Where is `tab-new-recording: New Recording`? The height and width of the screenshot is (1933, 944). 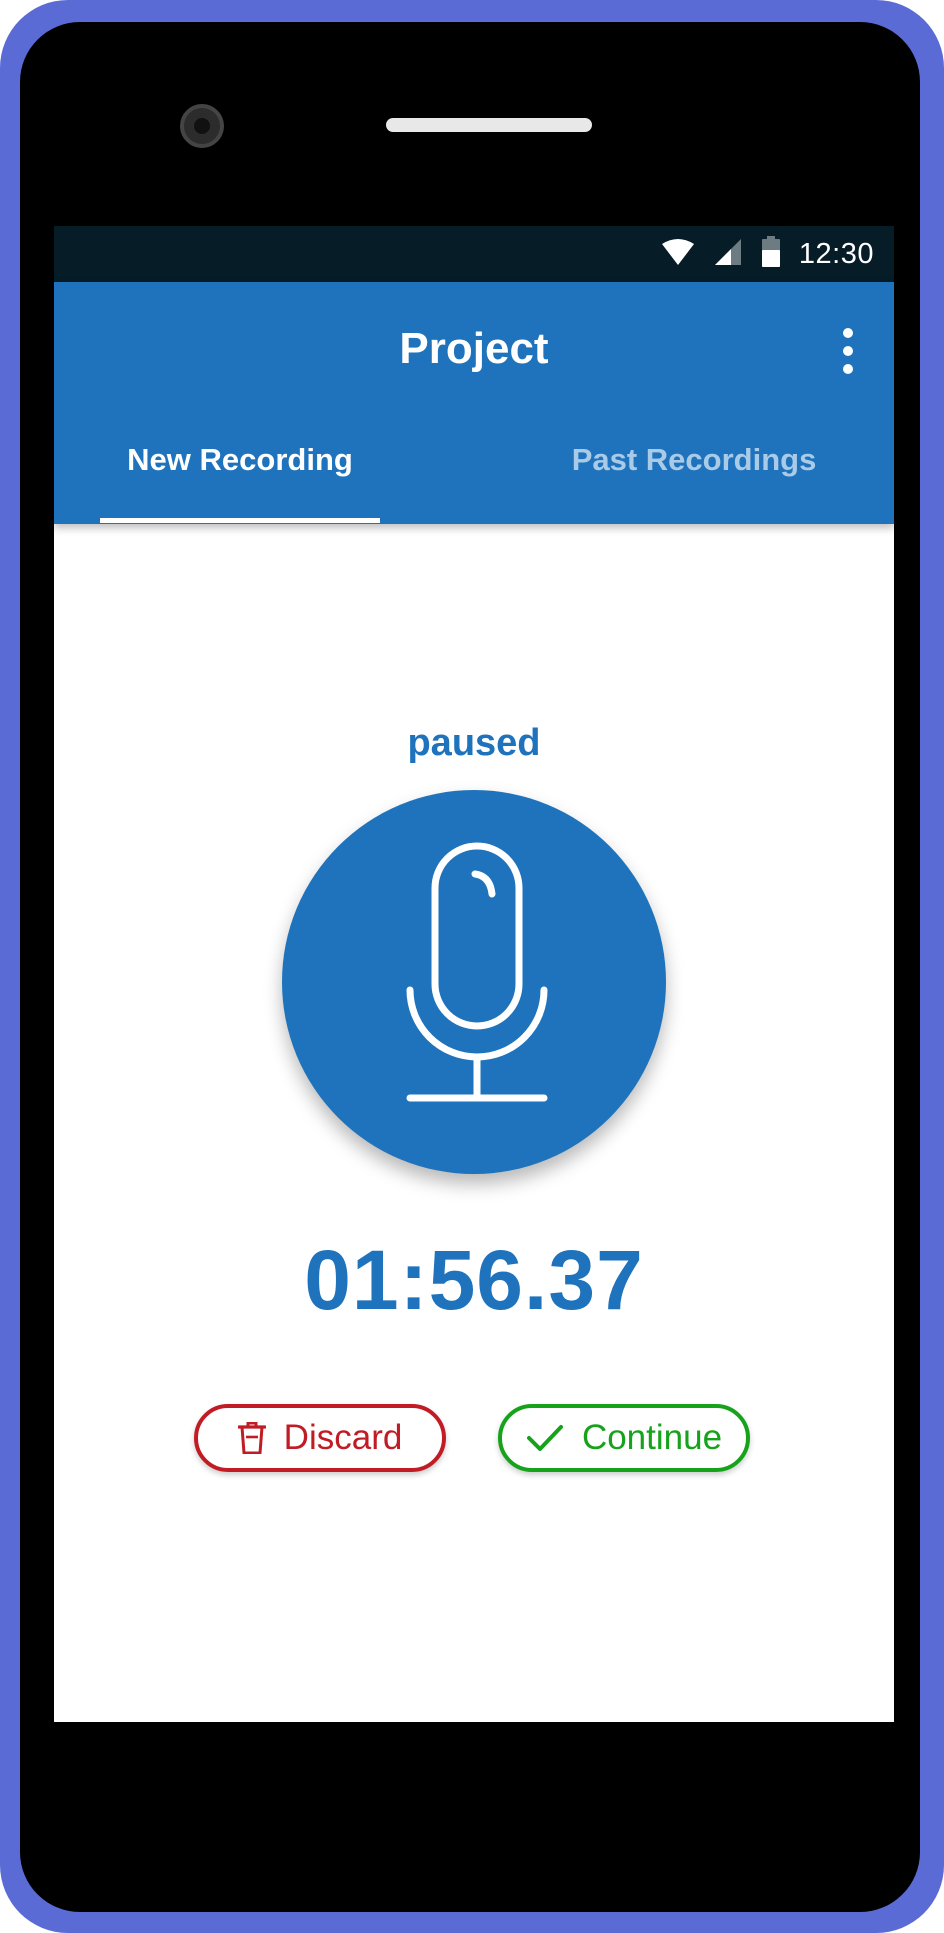
tab-new-recording: New Recording is located at coordinates (240, 471).